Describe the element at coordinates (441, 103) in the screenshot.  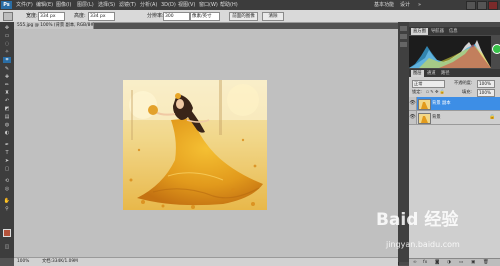
I see `layer-name: 背景 副本` at that location.